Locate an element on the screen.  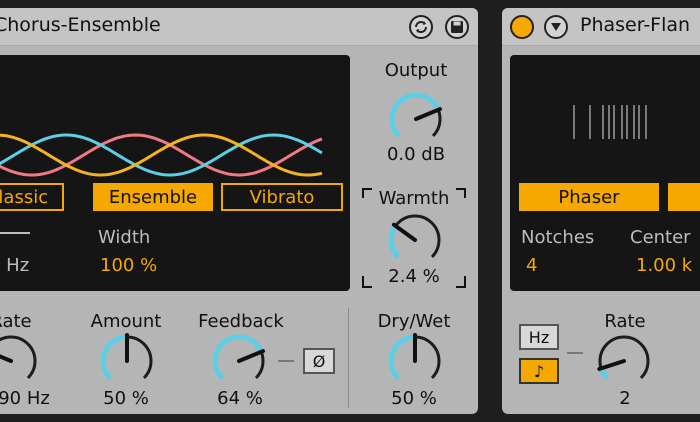
center-value: 1.00 k is located at coordinates (664, 265).